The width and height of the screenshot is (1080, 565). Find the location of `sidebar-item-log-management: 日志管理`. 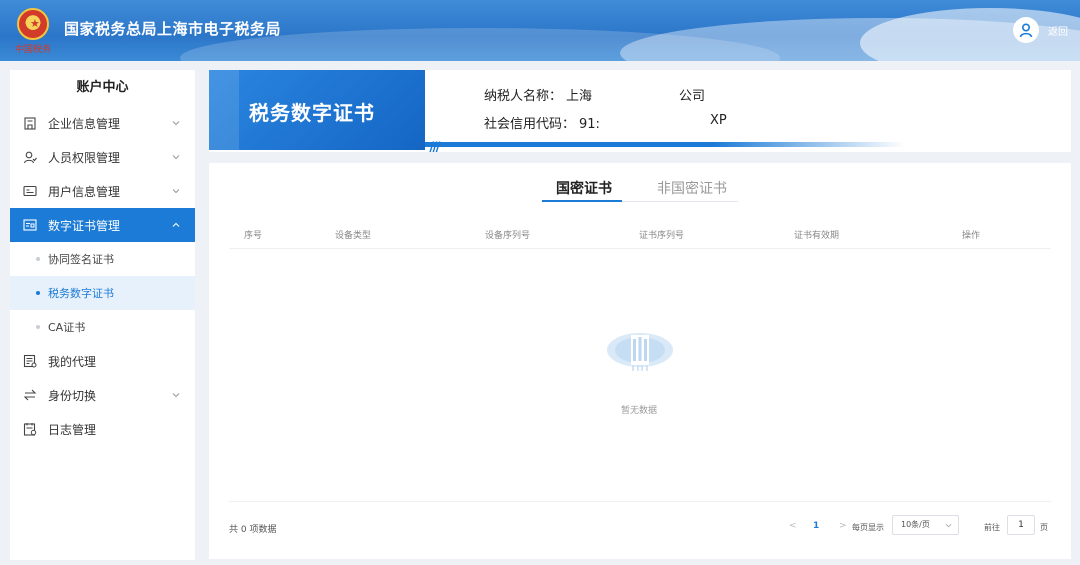

sidebar-item-log-management: 日志管理 is located at coordinates (102, 429).